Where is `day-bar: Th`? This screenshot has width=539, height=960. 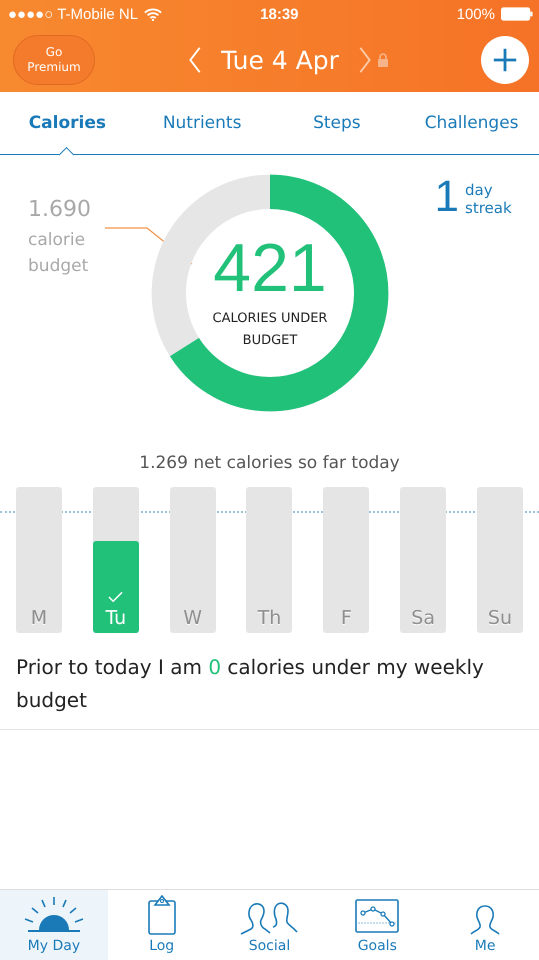
day-bar: Th is located at coordinates (269, 560).